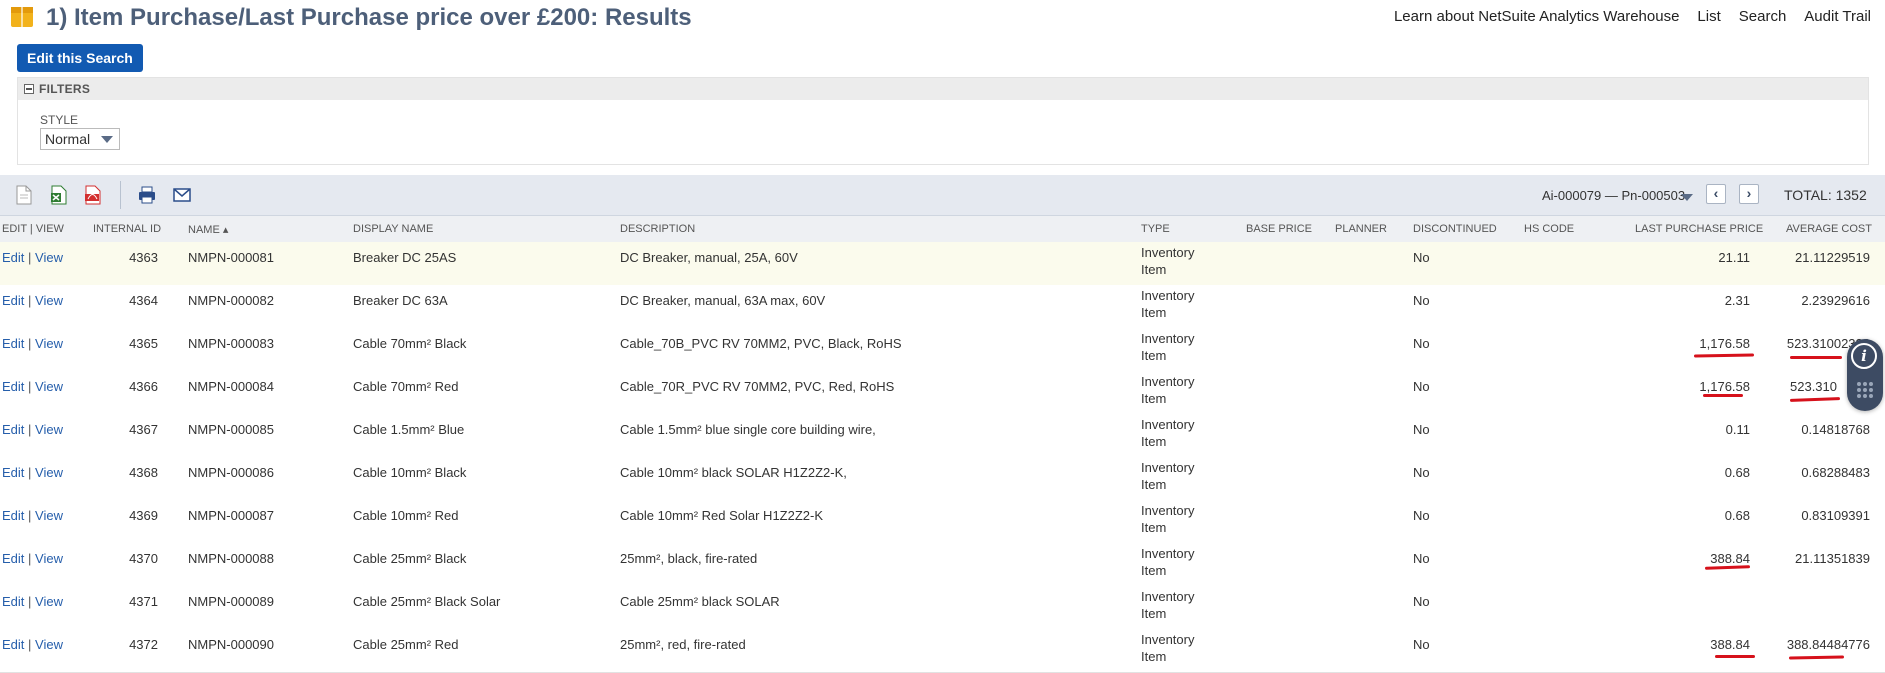 This screenshot has height=673, width=1885. I want to click on description-cell: 25mm², black, fire-rated, so click(689, 558).